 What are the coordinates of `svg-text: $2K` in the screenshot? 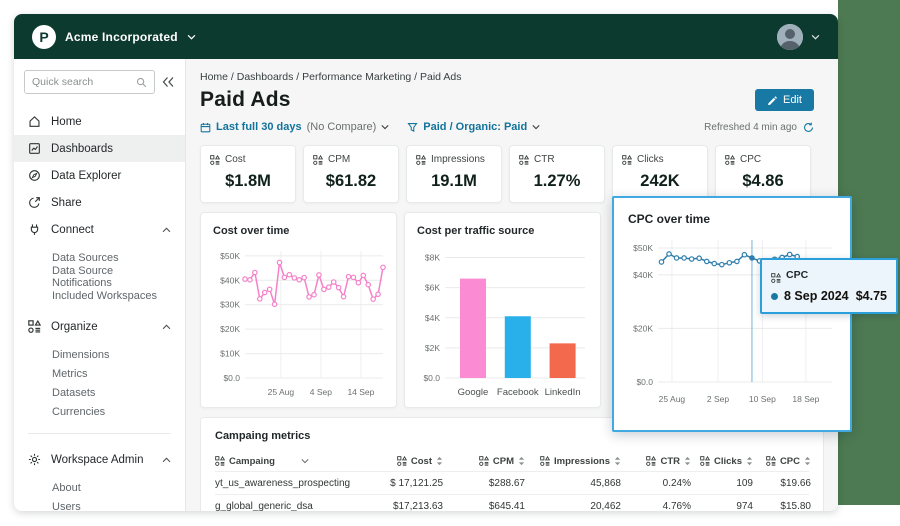 It's located at (432, 348).